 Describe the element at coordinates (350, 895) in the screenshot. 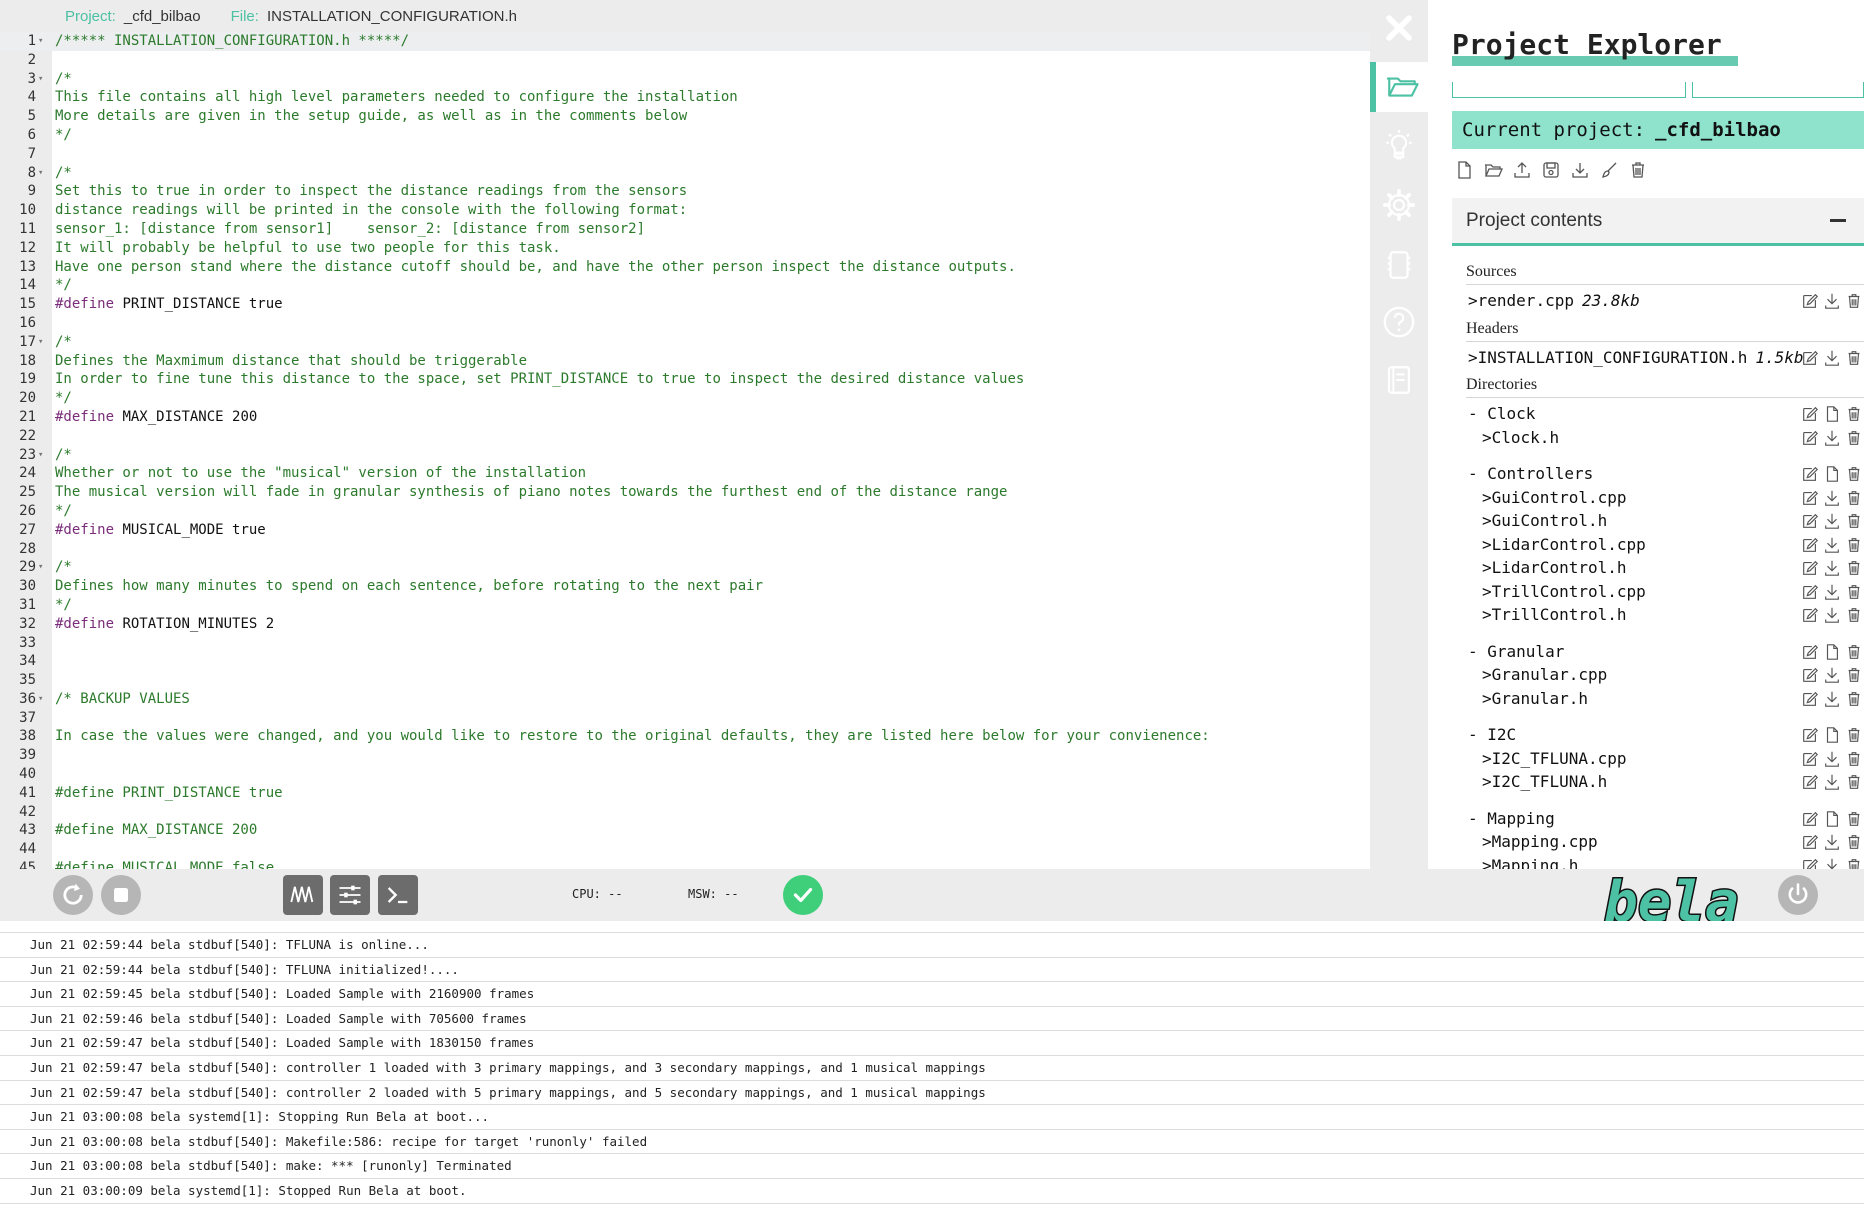

I see `gui-button` at that location.